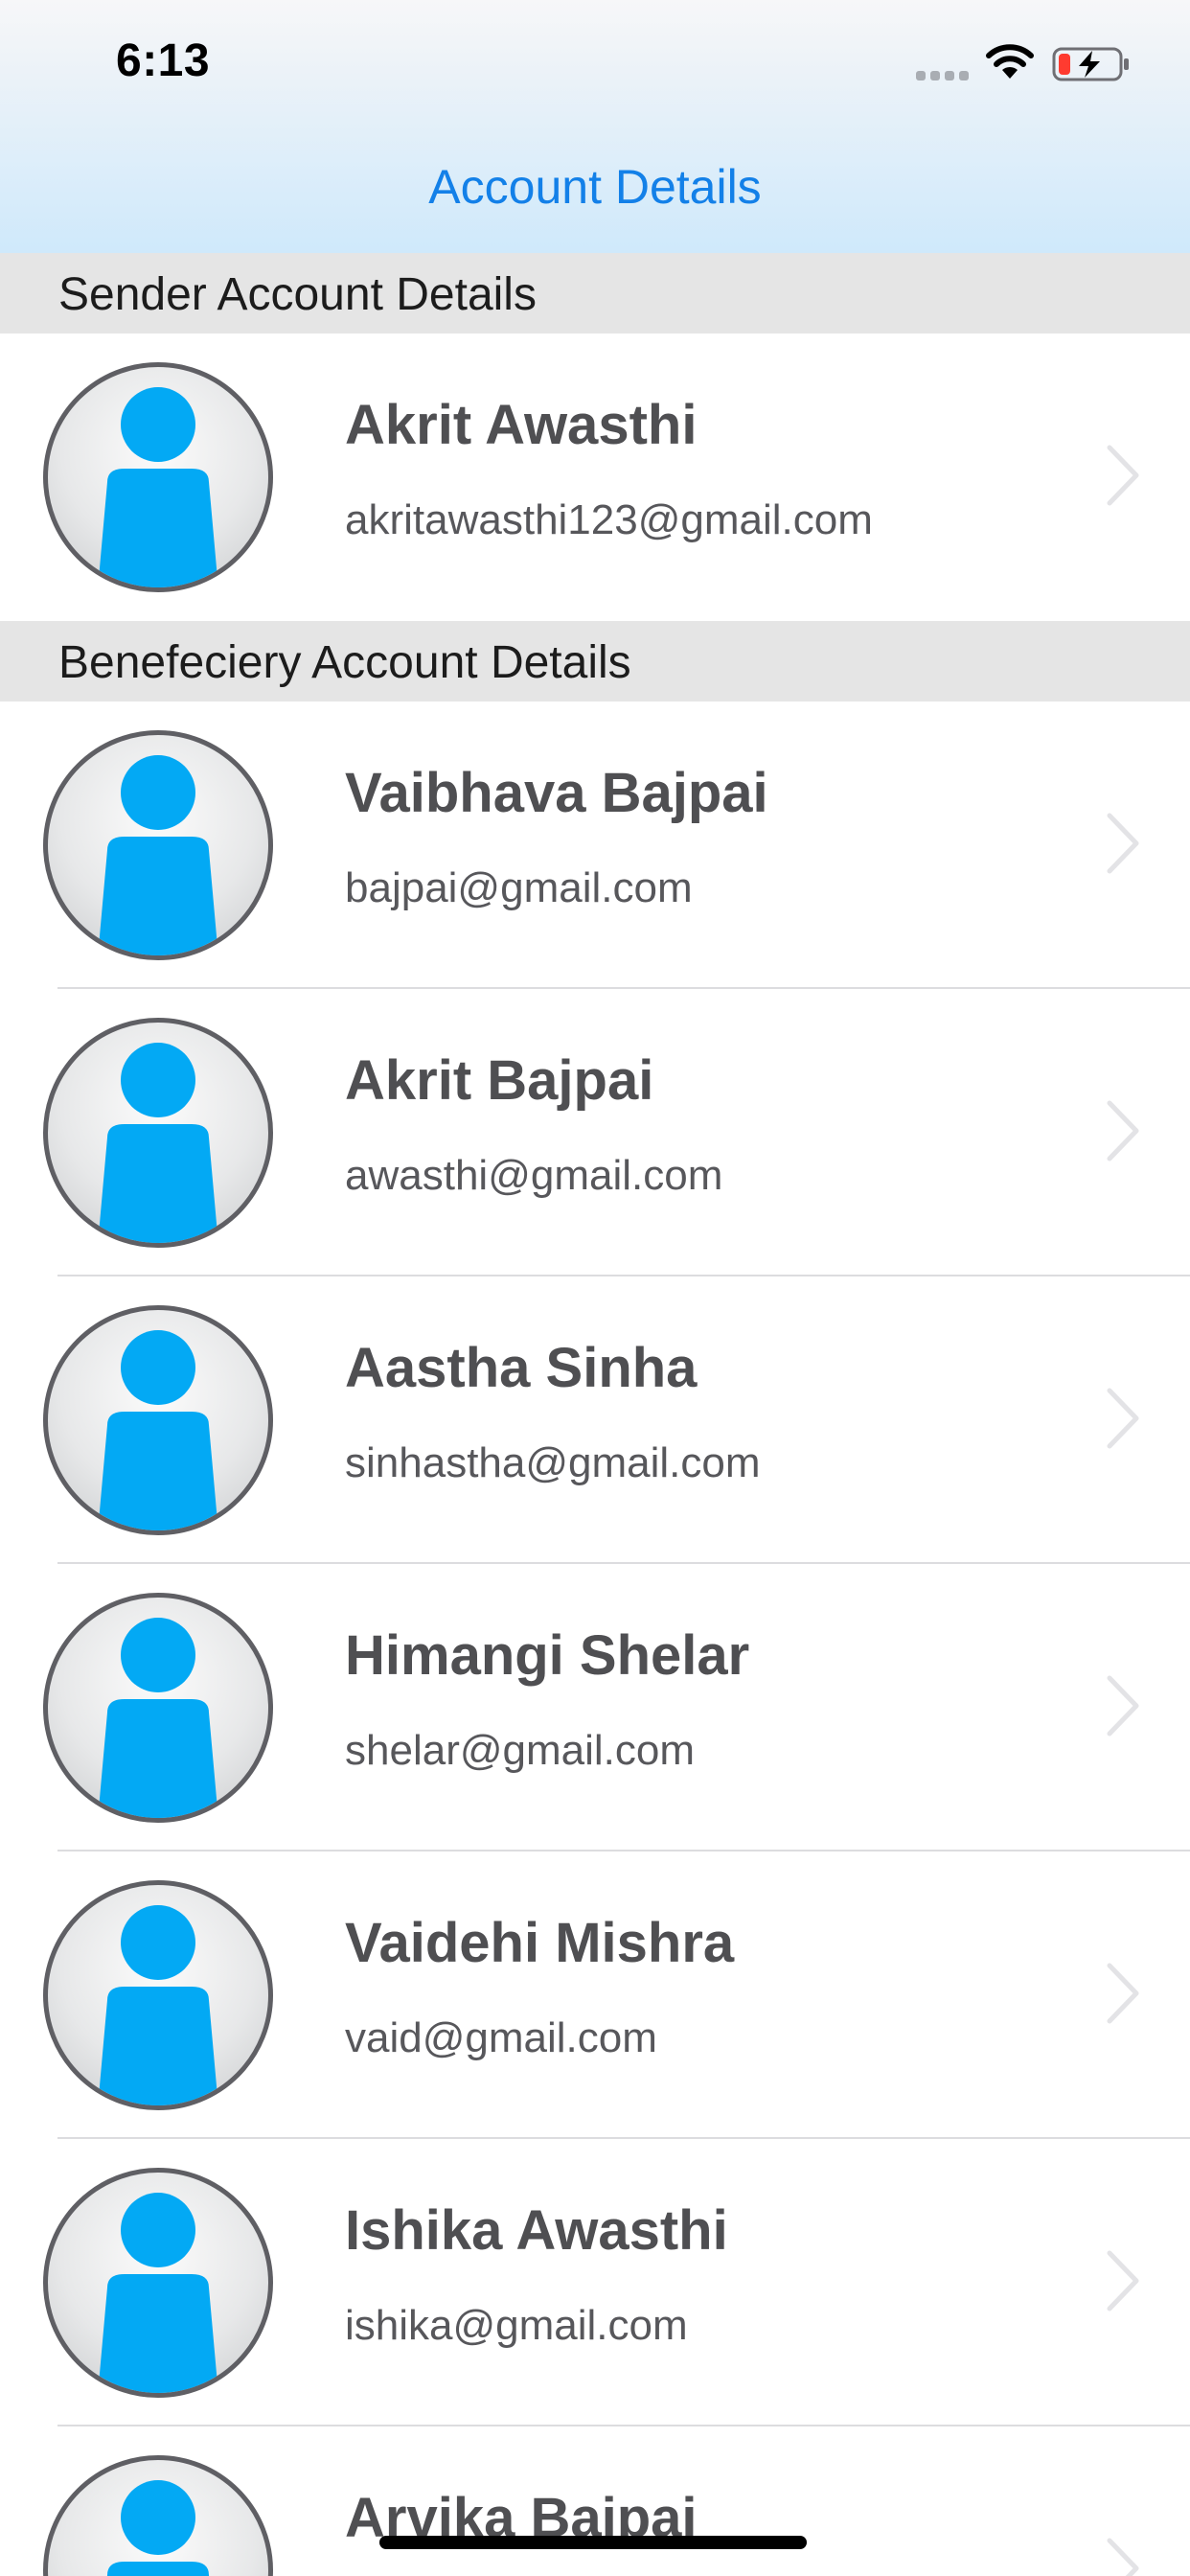 Image resolution: width=1190 pixels, height=2576 pixels. I want to click on beneficiary-row: Vaidehi Mishra vaid@gmail.com, so click(595, 1996).